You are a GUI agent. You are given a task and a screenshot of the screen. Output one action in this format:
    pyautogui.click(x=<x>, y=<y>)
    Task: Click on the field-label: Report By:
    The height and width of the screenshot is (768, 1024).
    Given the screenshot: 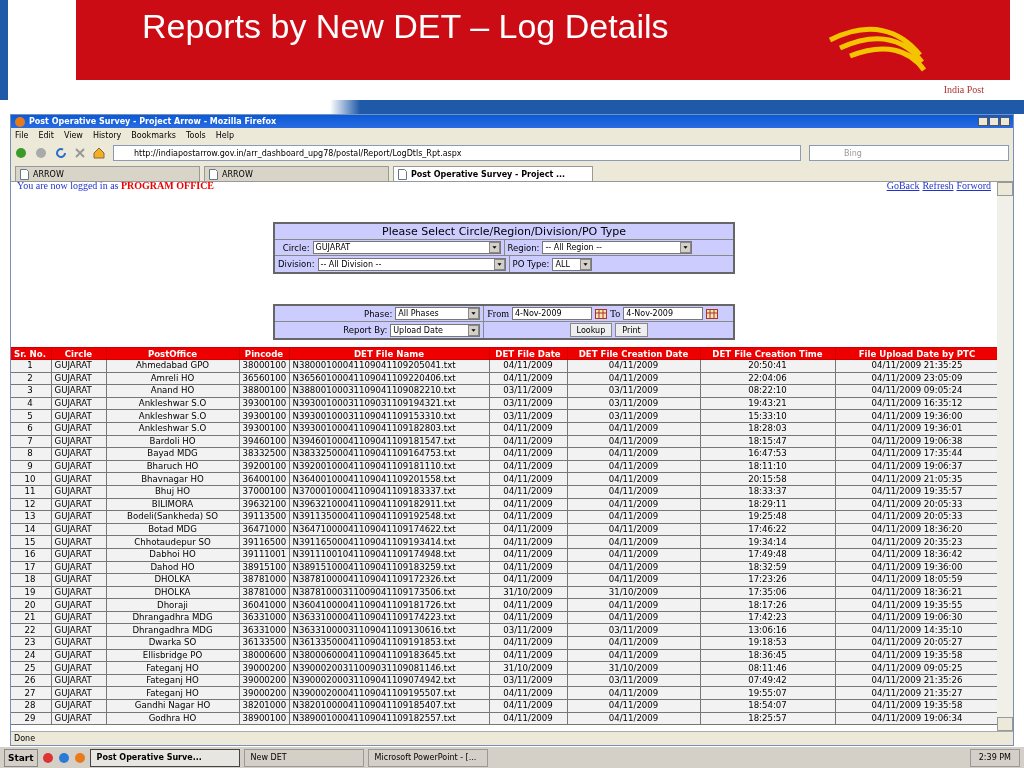 What is the action you would take?
    pyautogui.click(x=365, y=330)
    